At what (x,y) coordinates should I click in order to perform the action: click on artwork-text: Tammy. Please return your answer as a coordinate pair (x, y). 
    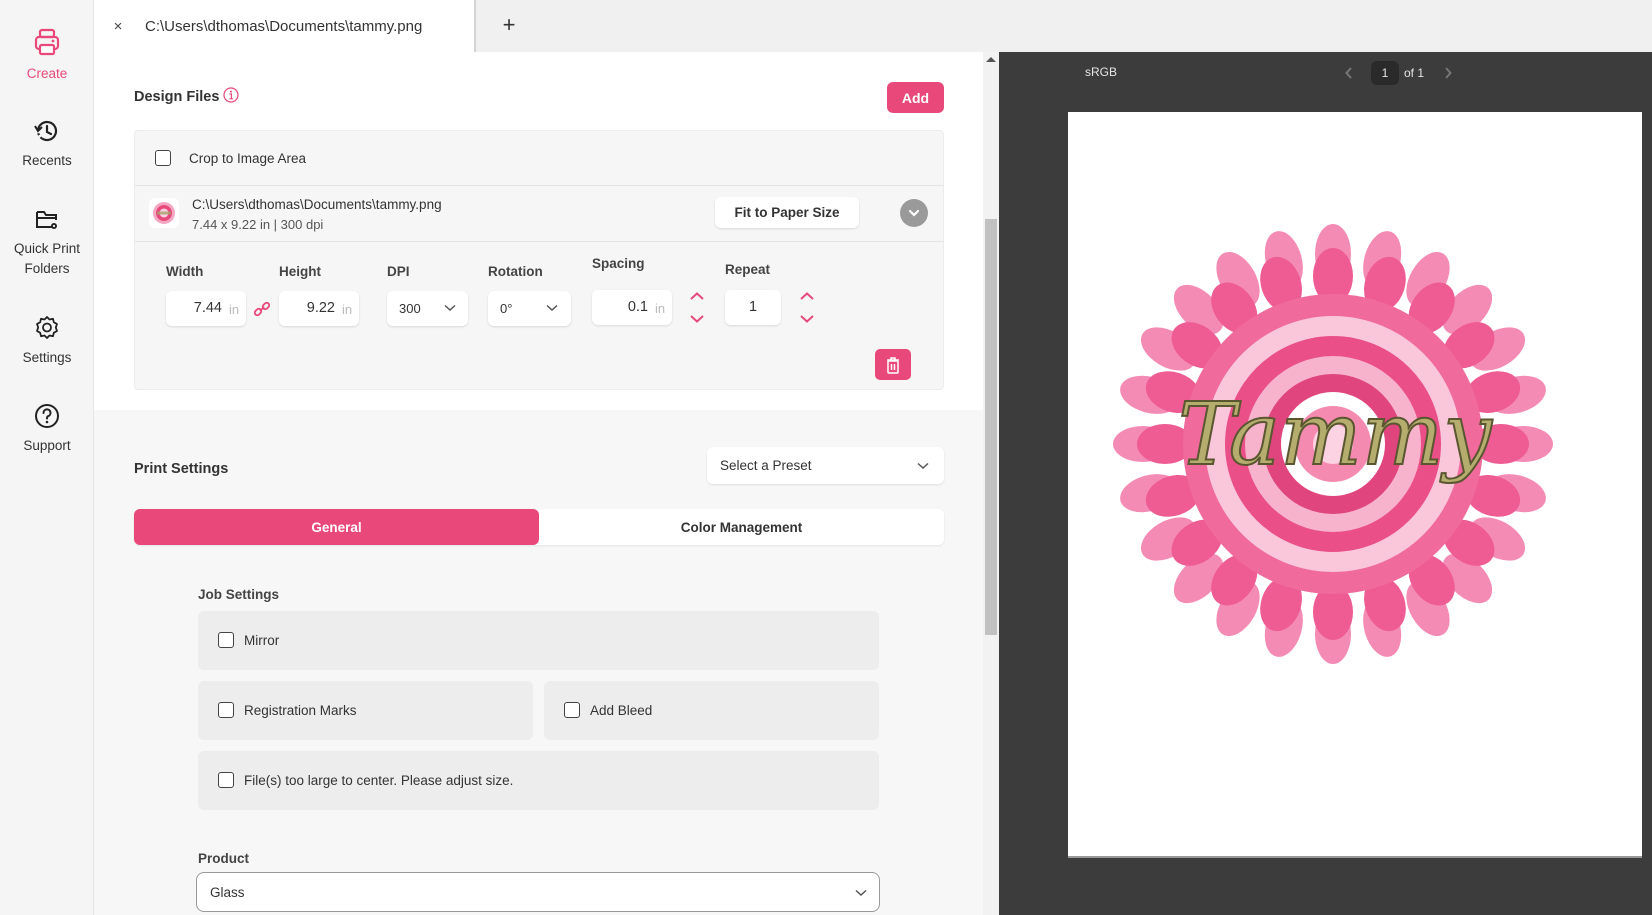
    Looking at the image, I should click on (1335, 435).